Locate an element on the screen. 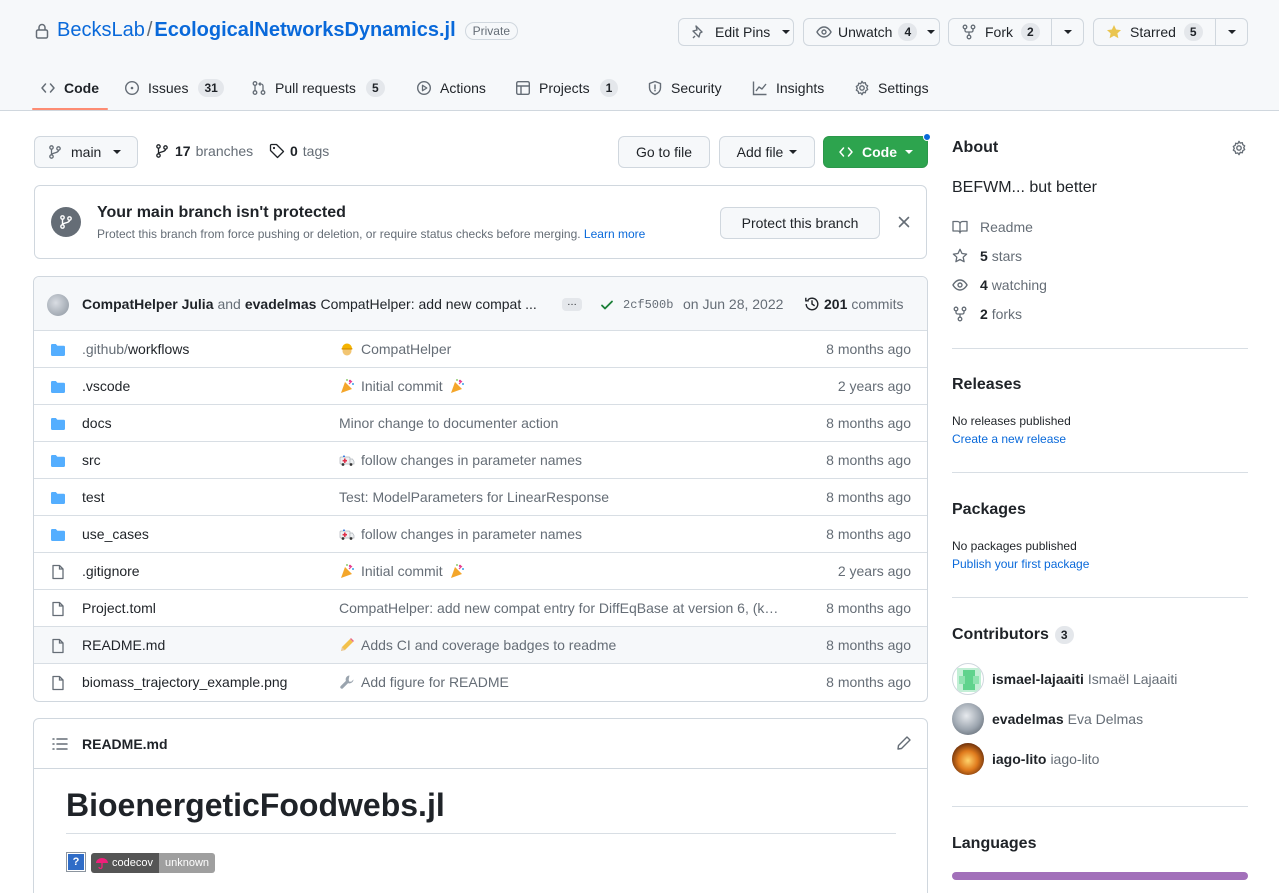 This screenshot has height=893, width=1279. watching-link: 4 watching is located at coordinates (999, 285).